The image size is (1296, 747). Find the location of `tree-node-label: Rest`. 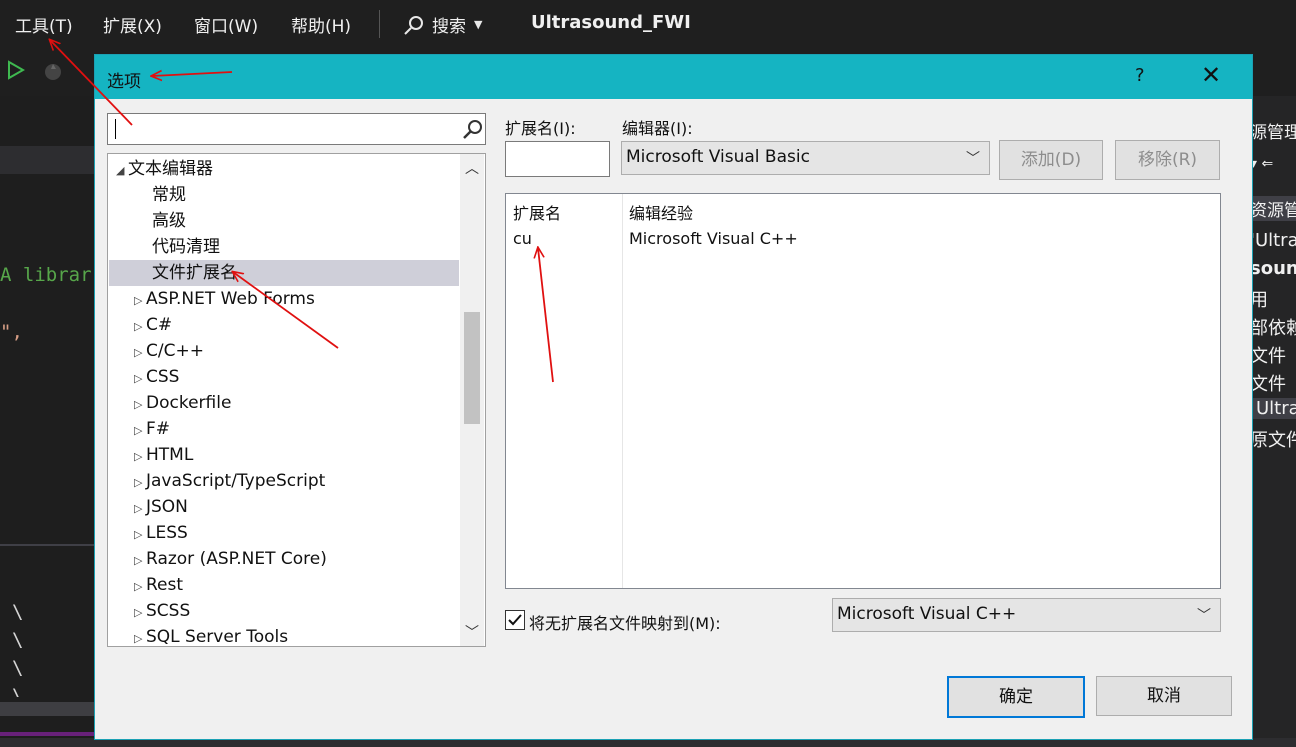

tree-node-label: Rest is located at coordinates (165, 585).